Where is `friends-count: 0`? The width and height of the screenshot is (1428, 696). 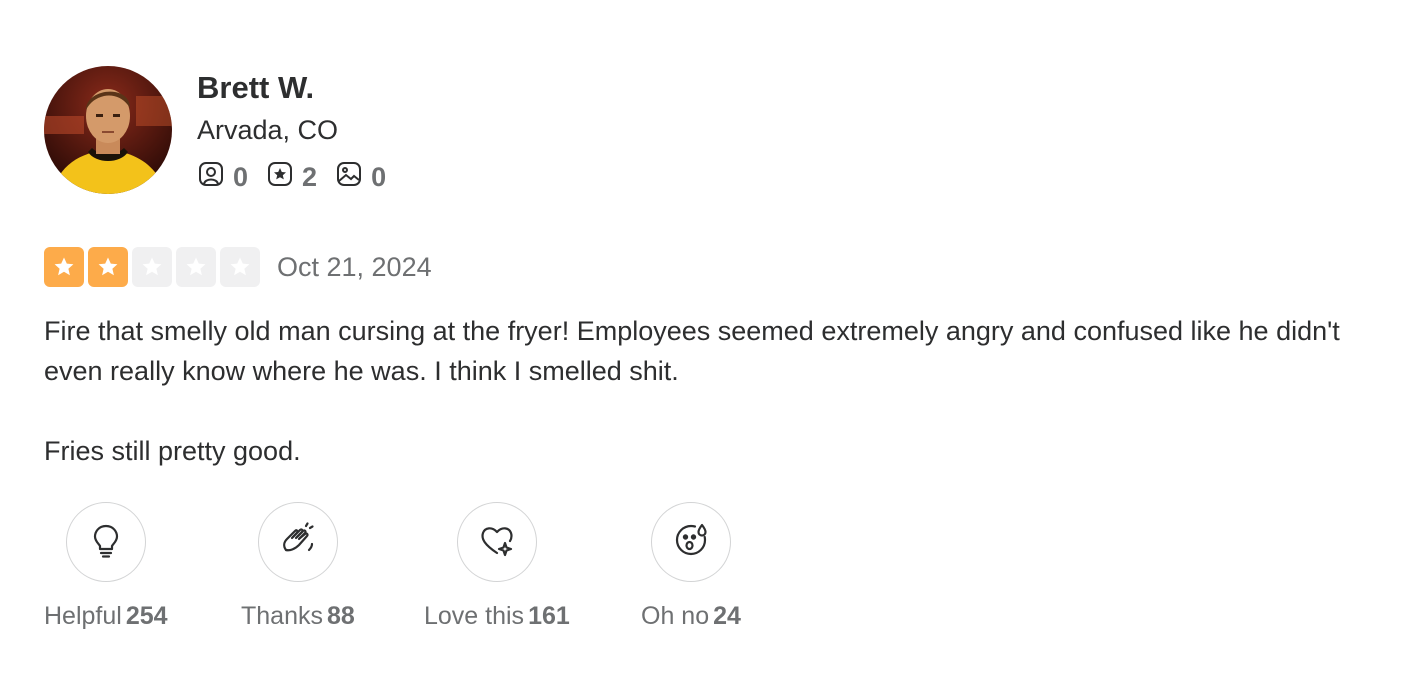 friends-count: 0 is located at coordinates (241, 177).